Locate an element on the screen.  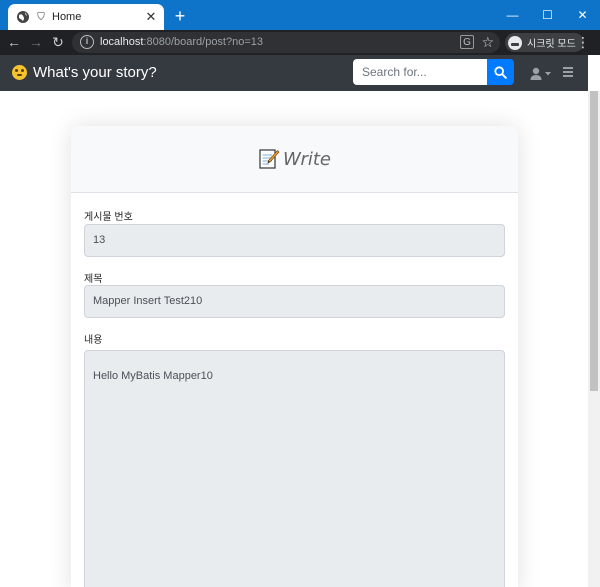
minimize-button: — is located at coordinates (512, 15).